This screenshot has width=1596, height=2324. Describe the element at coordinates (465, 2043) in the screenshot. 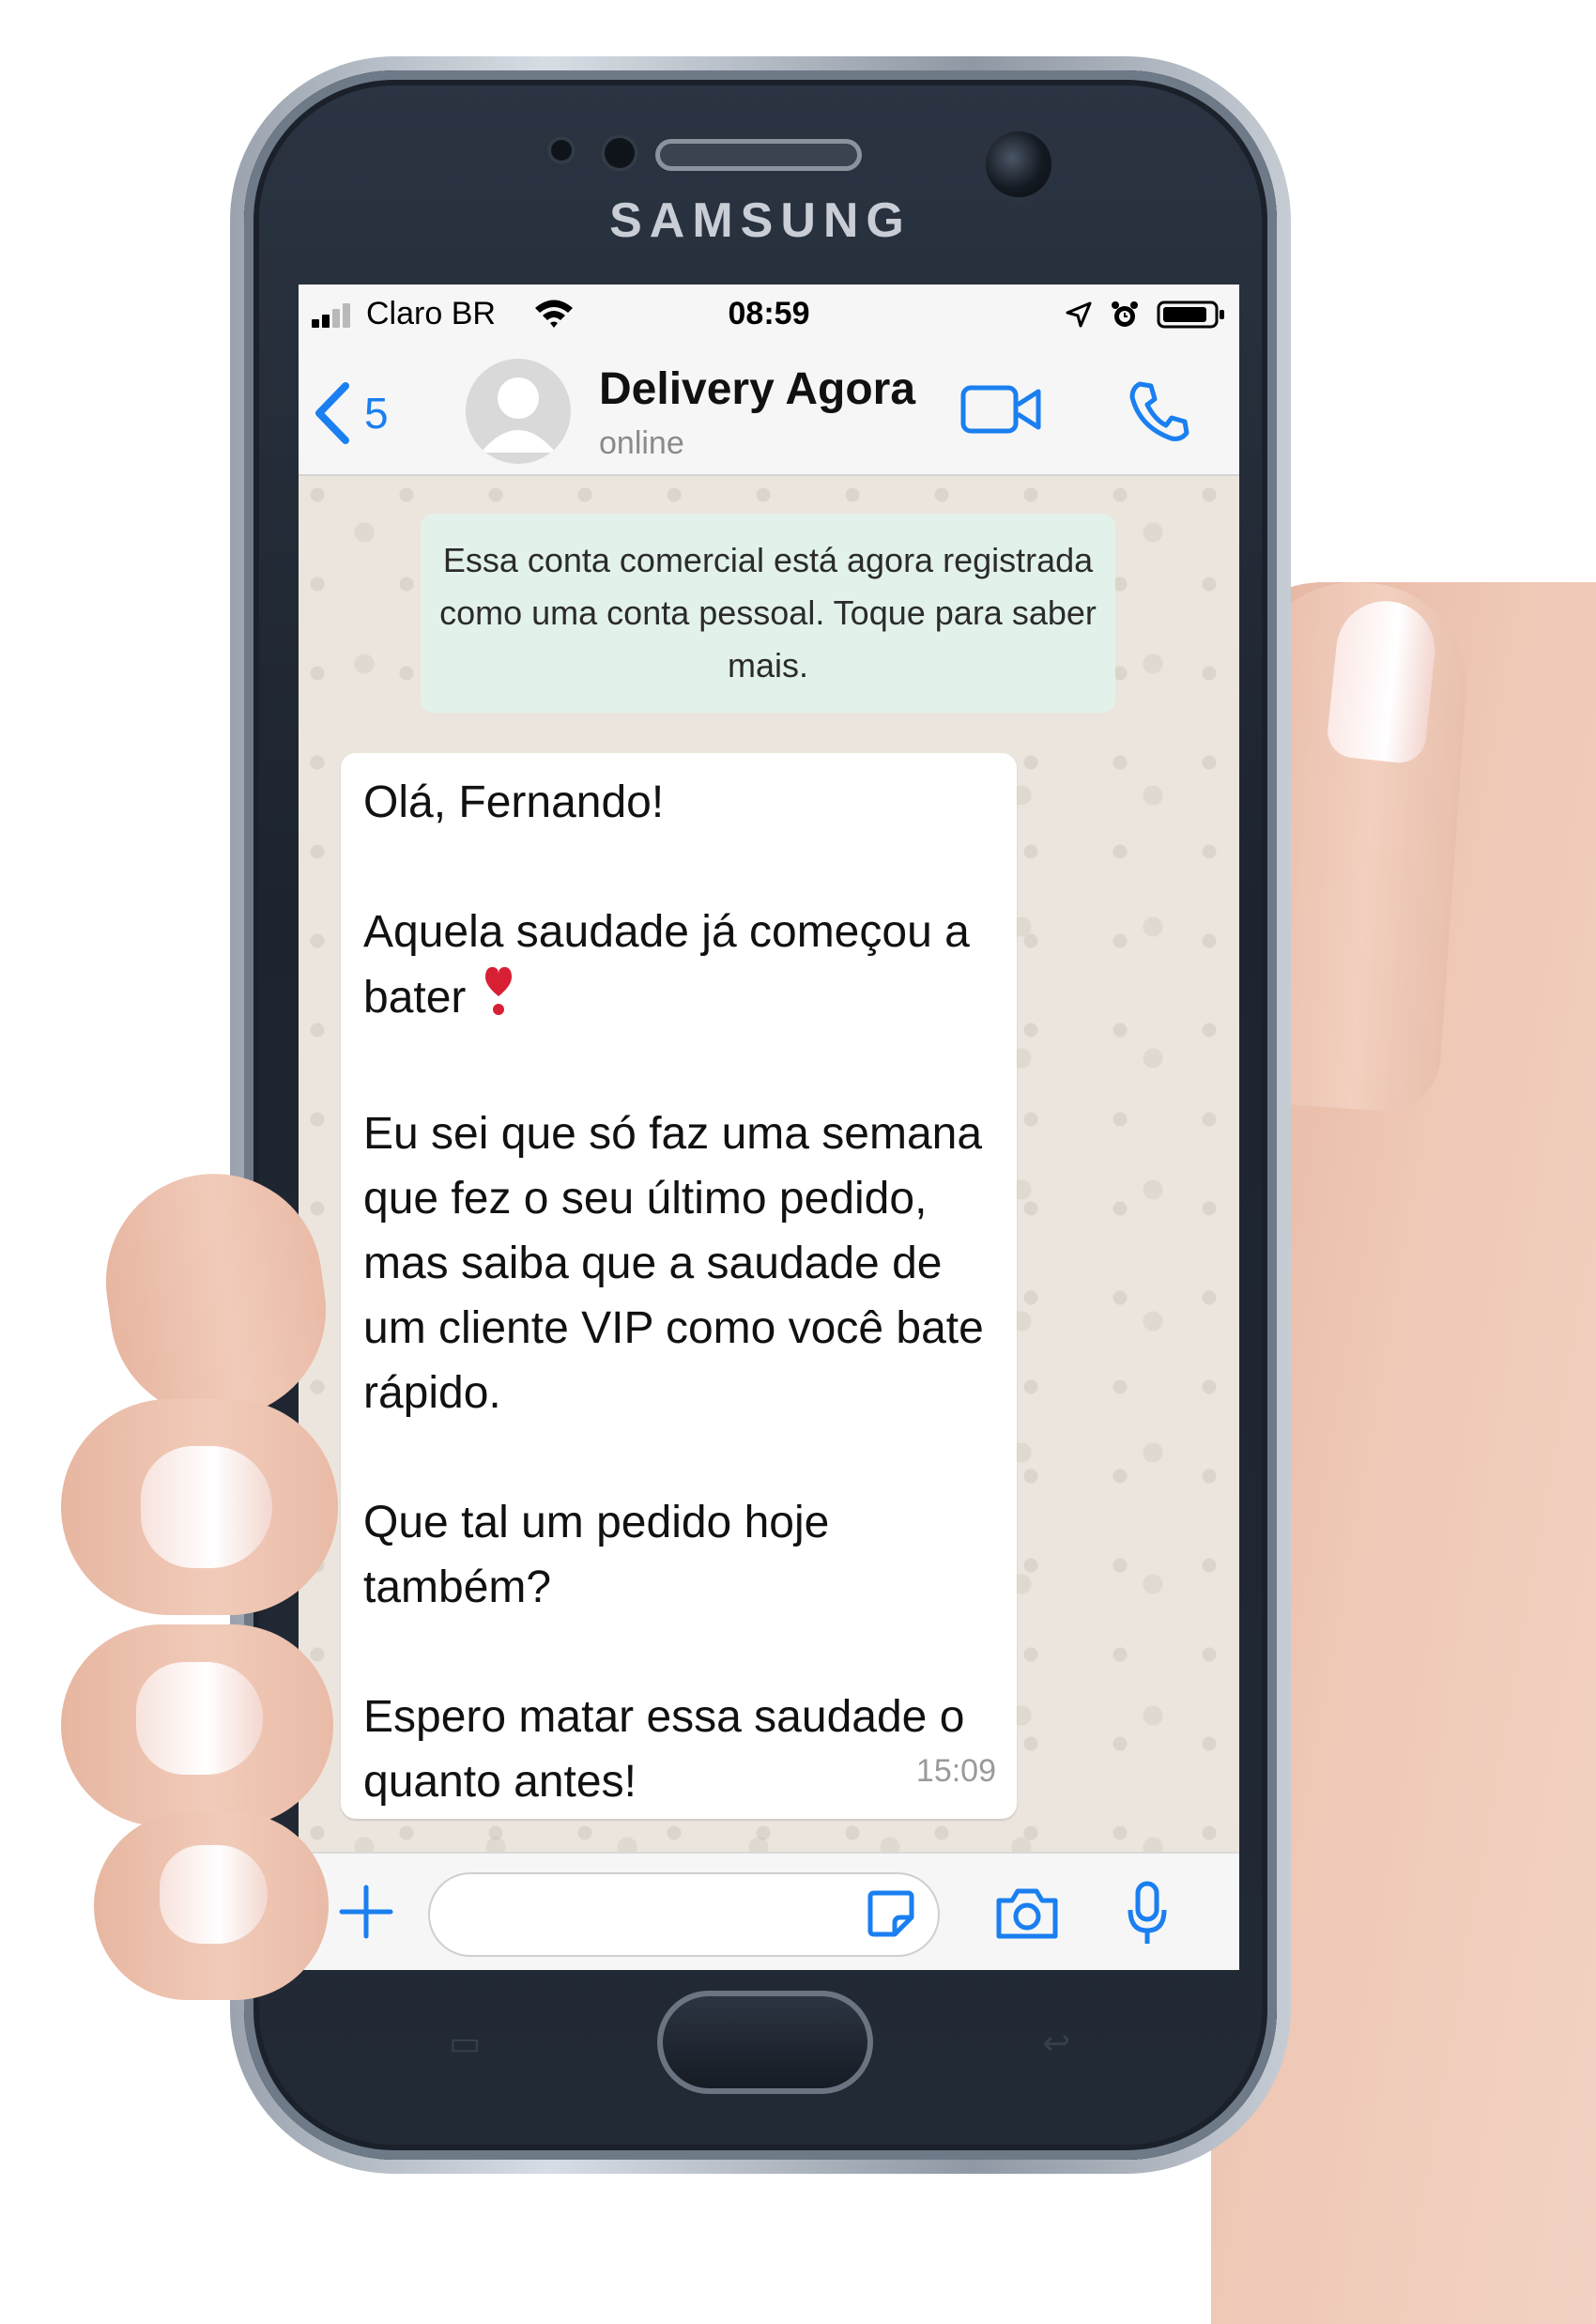

I see `recent-apps-key: ▭` at that location.